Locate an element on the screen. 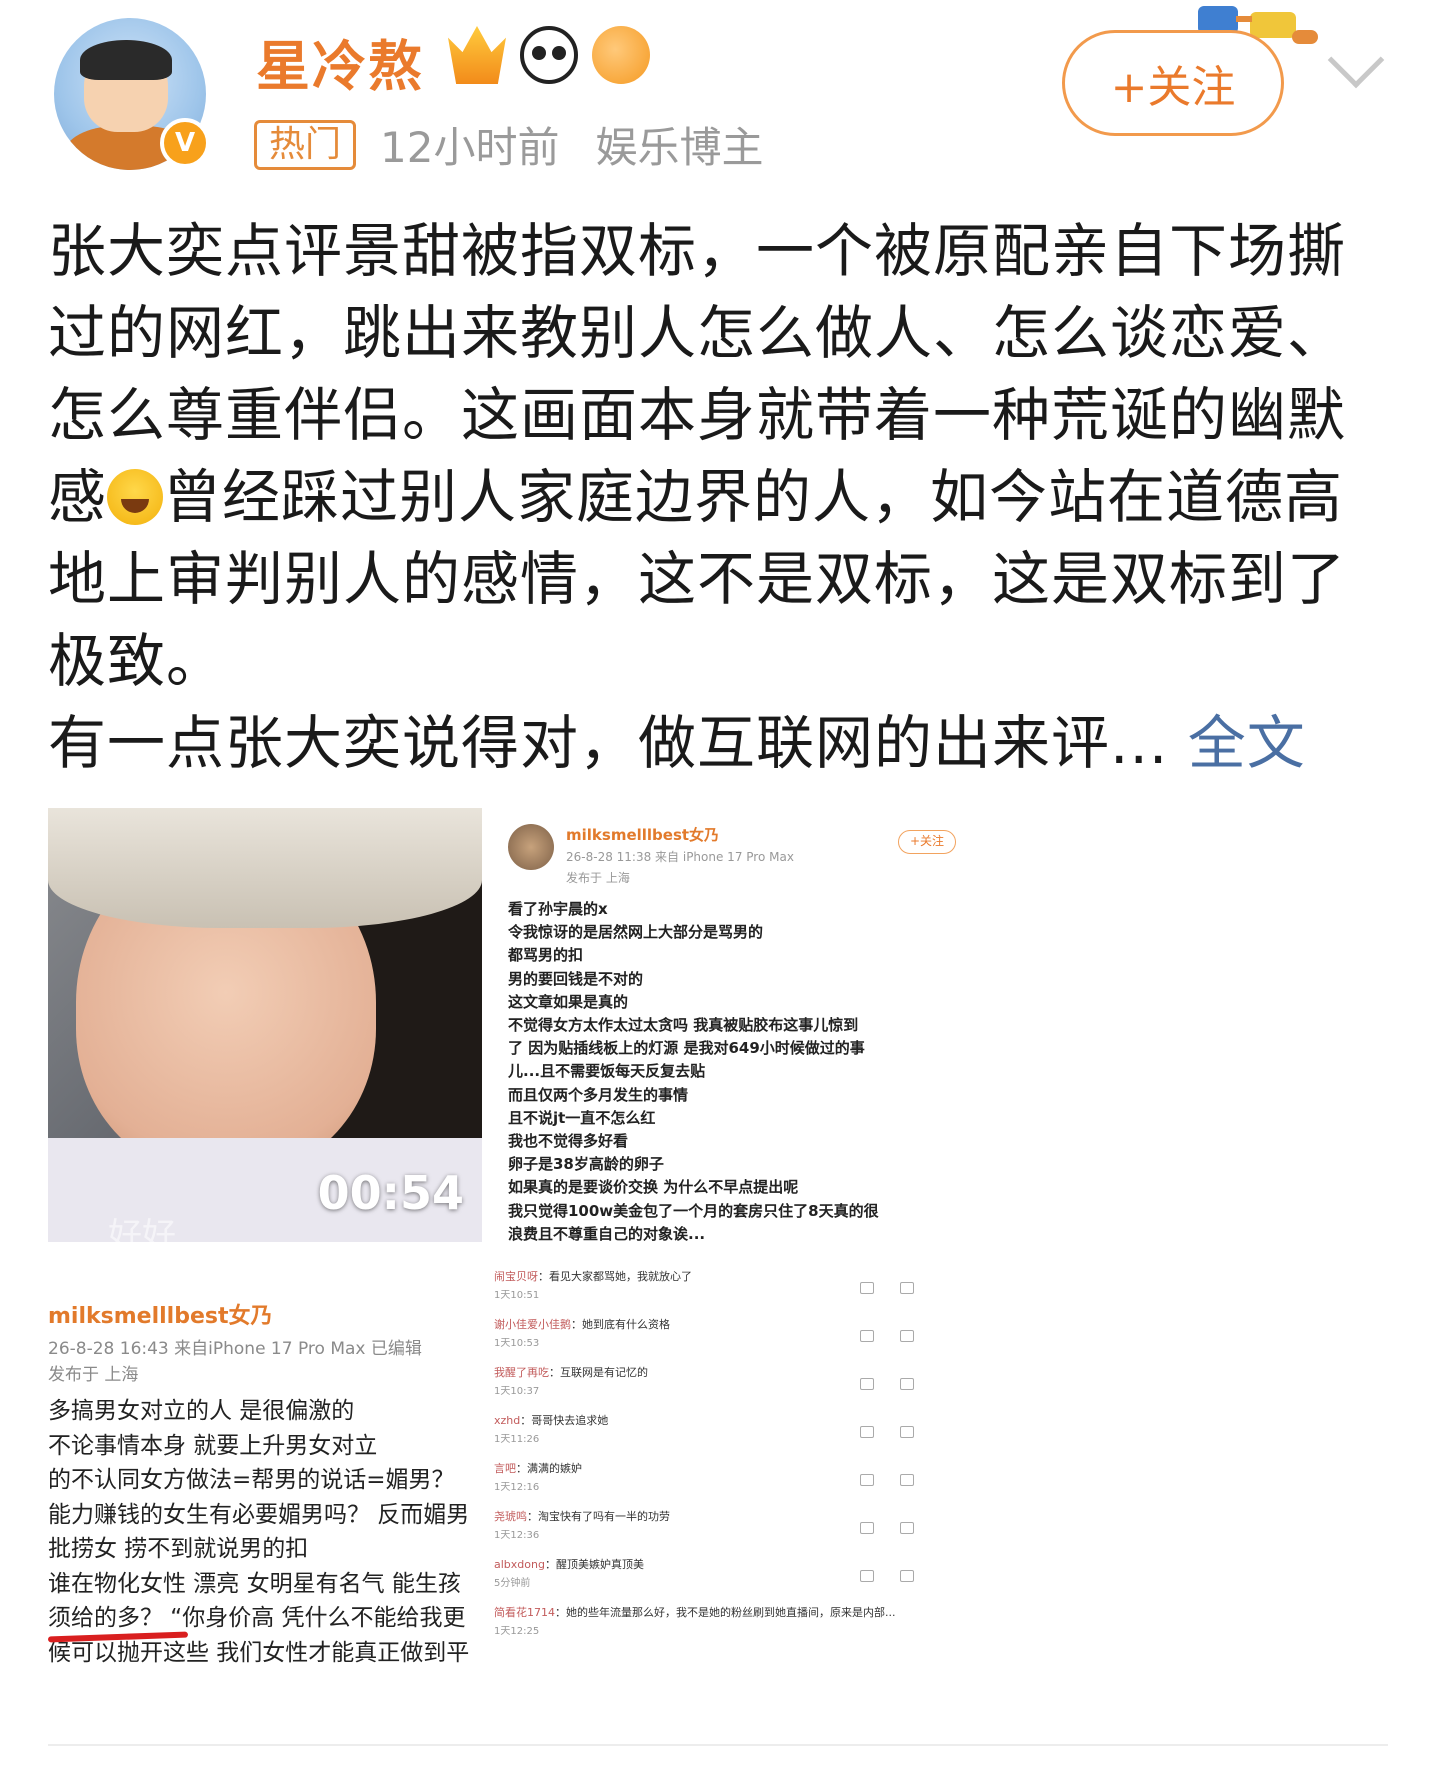 The image size is (1440, 1781). comment-text: ：淘宝快有了吗有一半的功劳 is located at coordinates (598, 1516).